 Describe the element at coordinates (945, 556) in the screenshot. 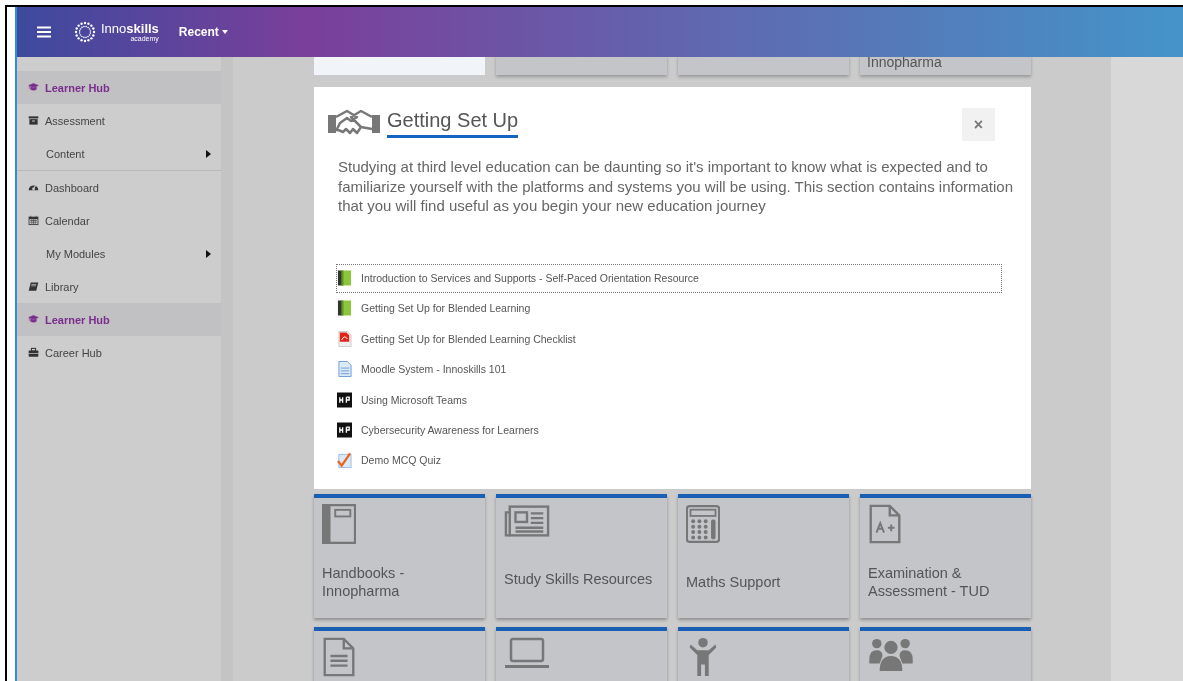

I see `category-tile: Examination & Assessment - TUD` at that location.